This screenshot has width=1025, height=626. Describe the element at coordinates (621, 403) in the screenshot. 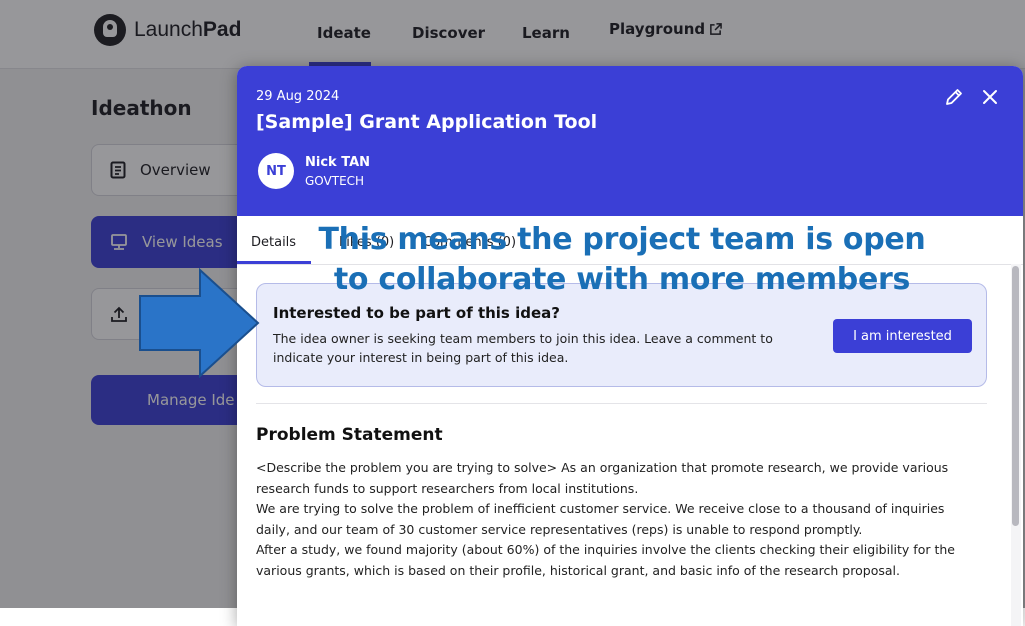

I see `section-divider` at that location.